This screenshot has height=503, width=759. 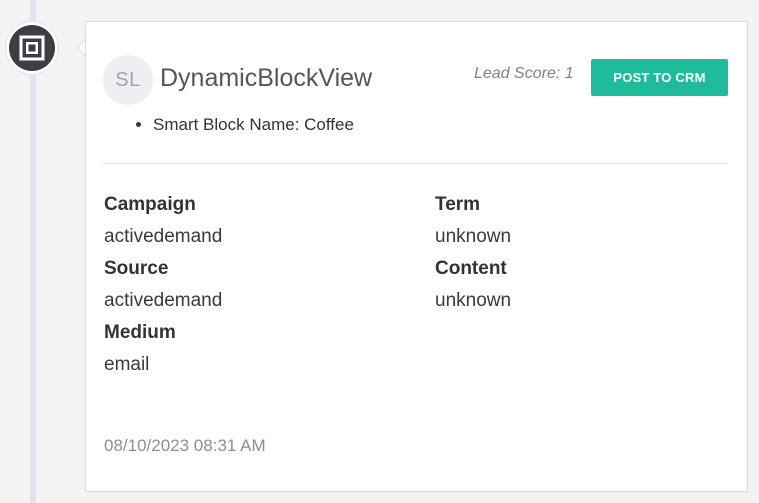 What do you see at coordinates (163, 236) in the screenshot?
I see `campaign-value: activedemand` at bounding box center [163, 236].